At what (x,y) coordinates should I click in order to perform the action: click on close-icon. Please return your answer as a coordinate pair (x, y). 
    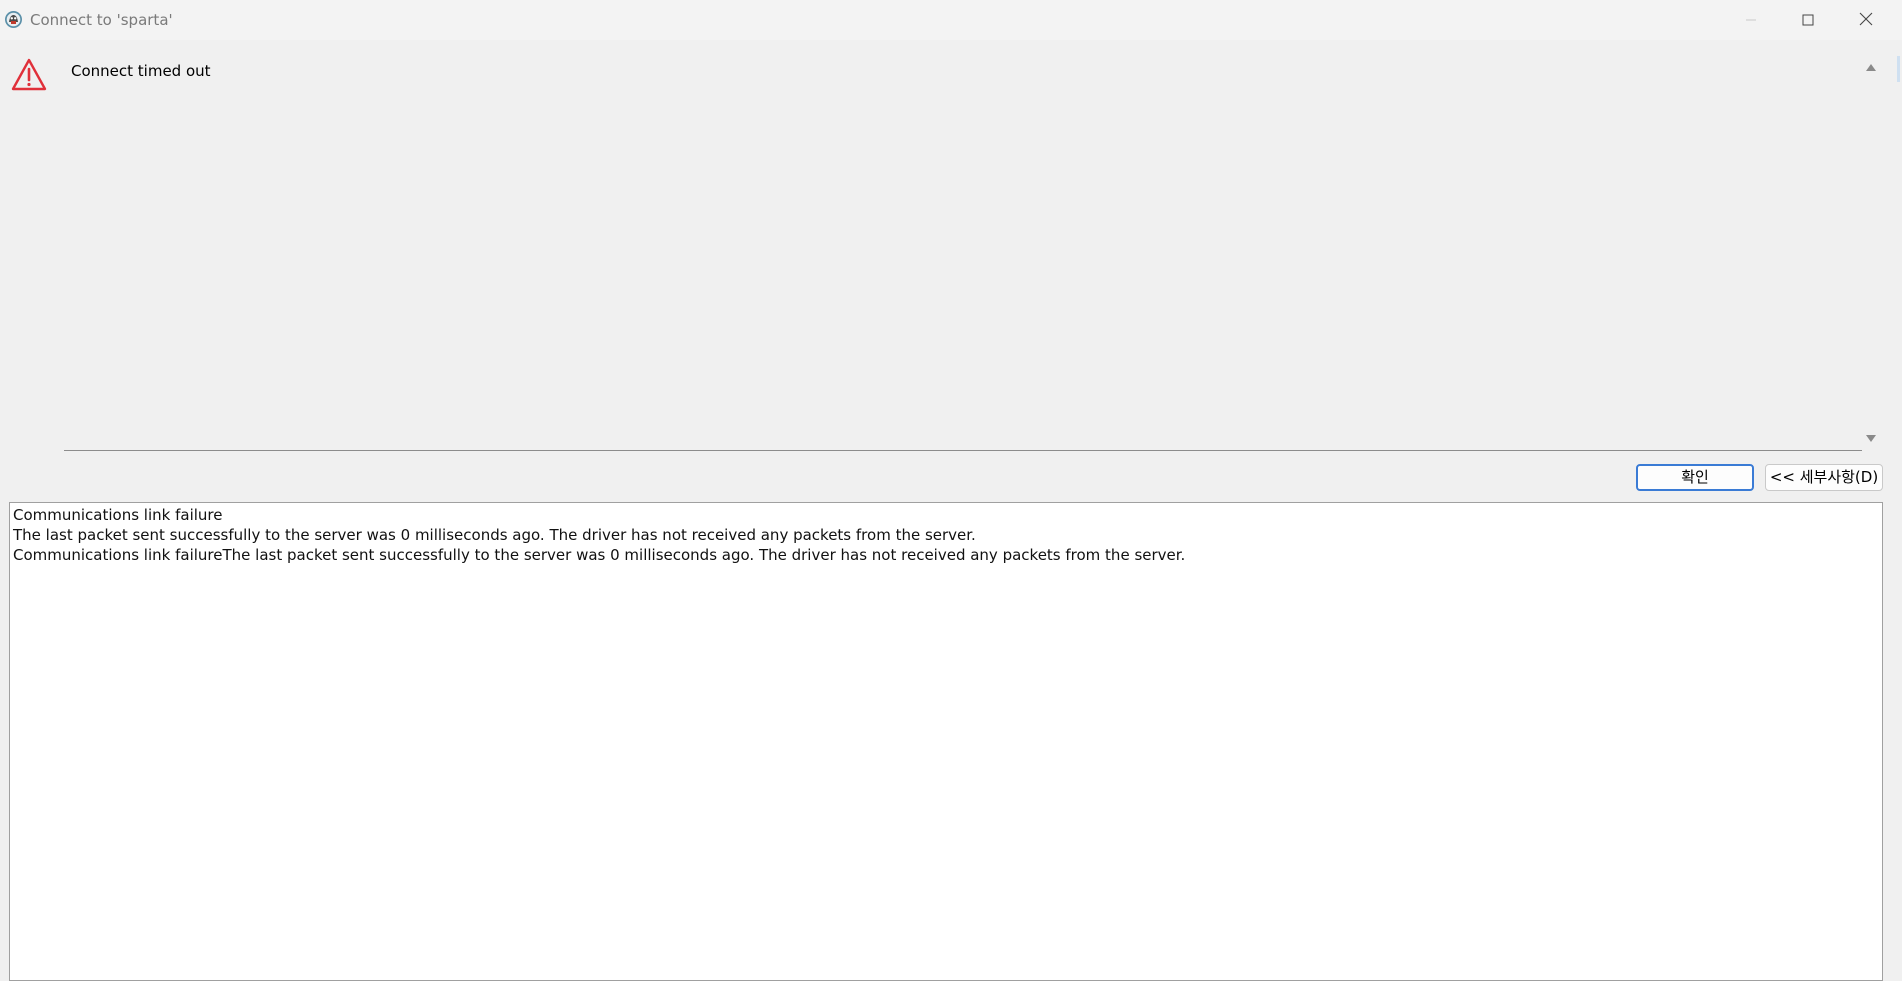
    Looking at the image, I should click on (1866, 20).